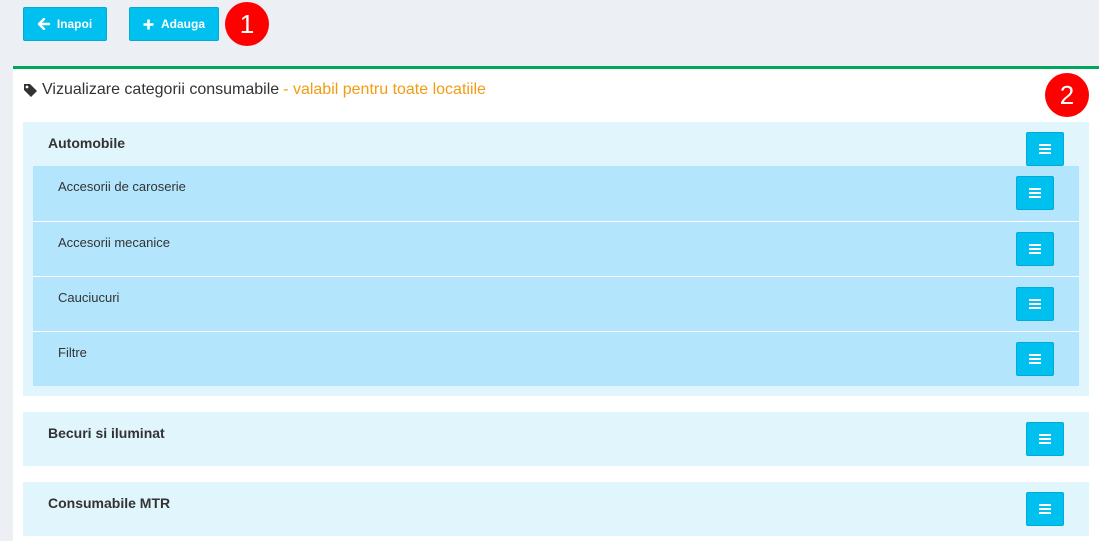 Image resolution: width=1099 pixels, height=541 pixels. Describe the element at coordinates (122, 186) in the screenshot. I see `subcategory-title: Accesorii de caroserie` at that location.